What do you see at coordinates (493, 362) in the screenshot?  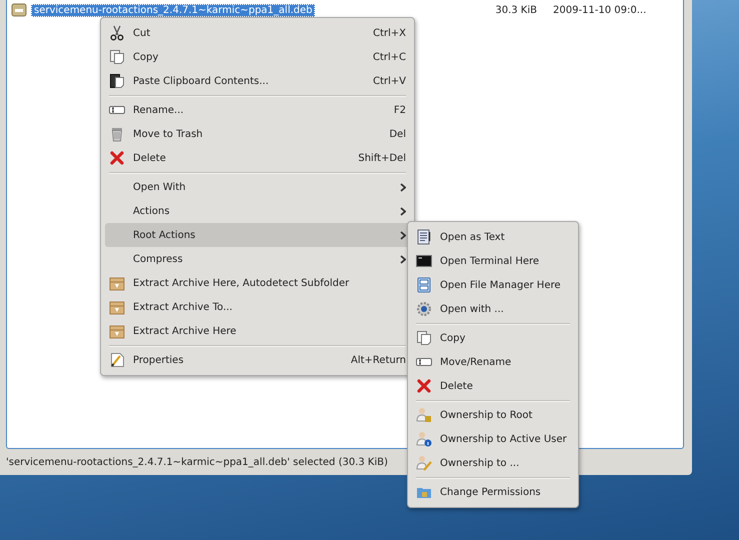 I see `menu-item: Move/Rename` at bounding box center [493, 362].